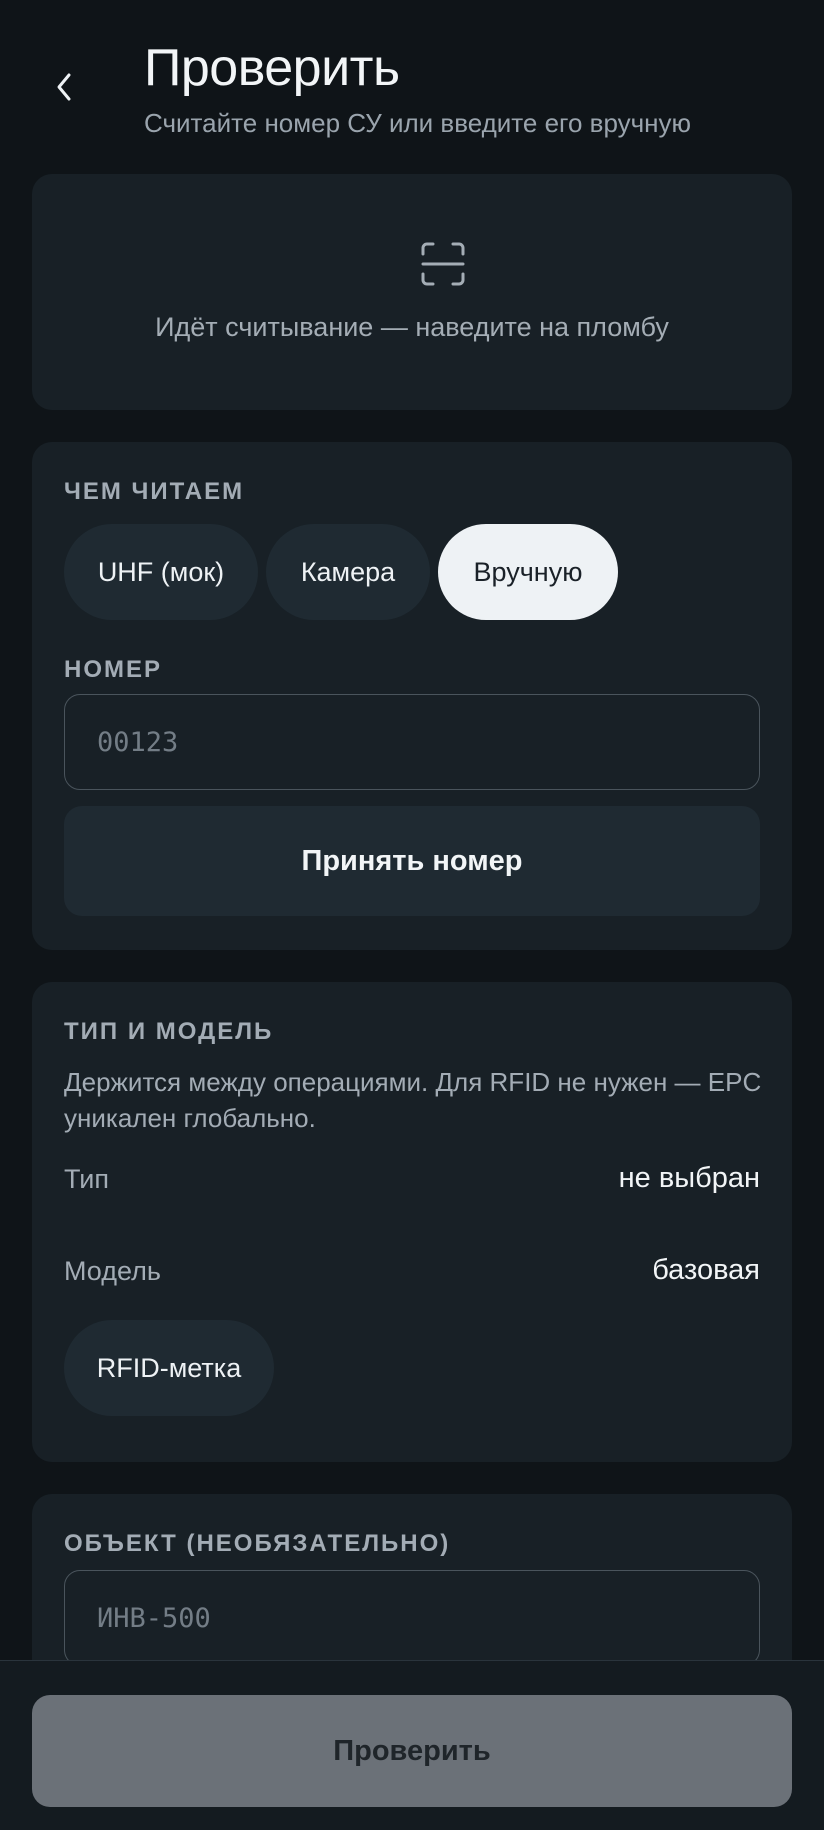 The height and width of the screenshot is (1830, 824). What do you see at coordinates (412, 742) in the screenshot?
I see `number-input: 00123` at bounding box center [412, 742].